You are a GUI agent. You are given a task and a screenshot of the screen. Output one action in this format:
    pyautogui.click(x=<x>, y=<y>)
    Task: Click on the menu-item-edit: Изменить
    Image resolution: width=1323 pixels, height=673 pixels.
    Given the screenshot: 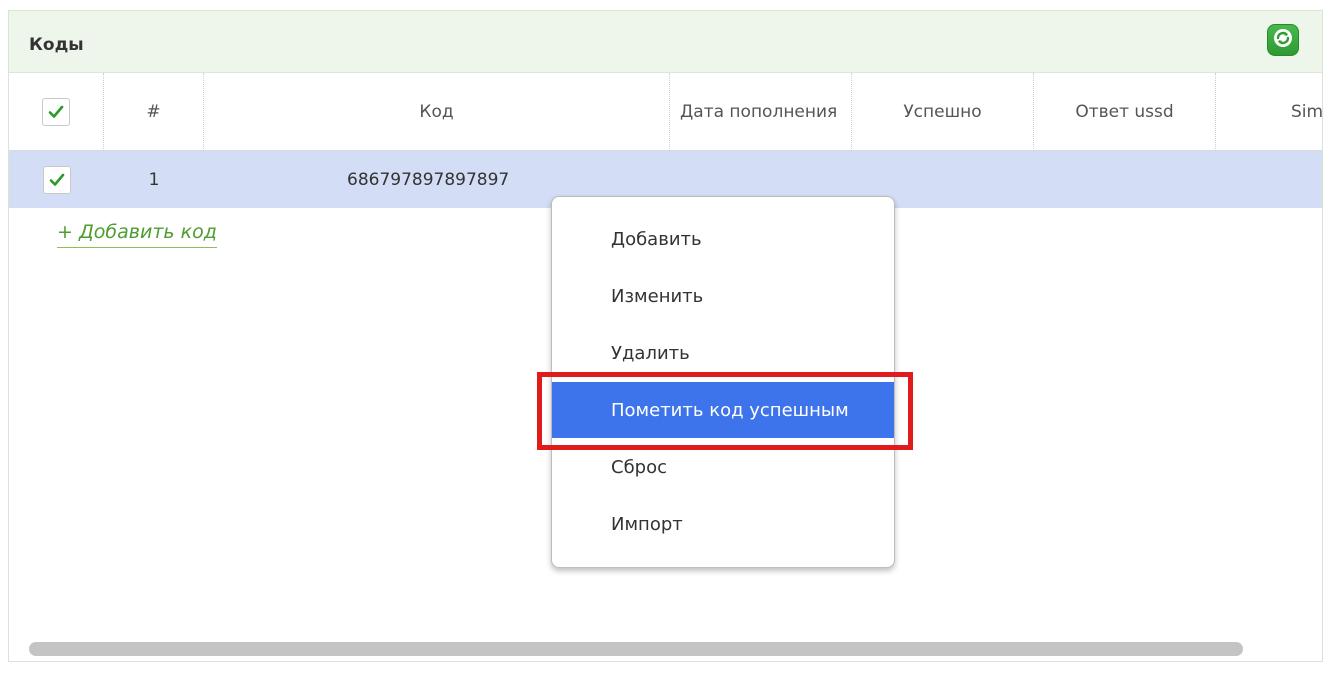 What is the action you would take?
    pyautogui.click(x=723, y=296)
    